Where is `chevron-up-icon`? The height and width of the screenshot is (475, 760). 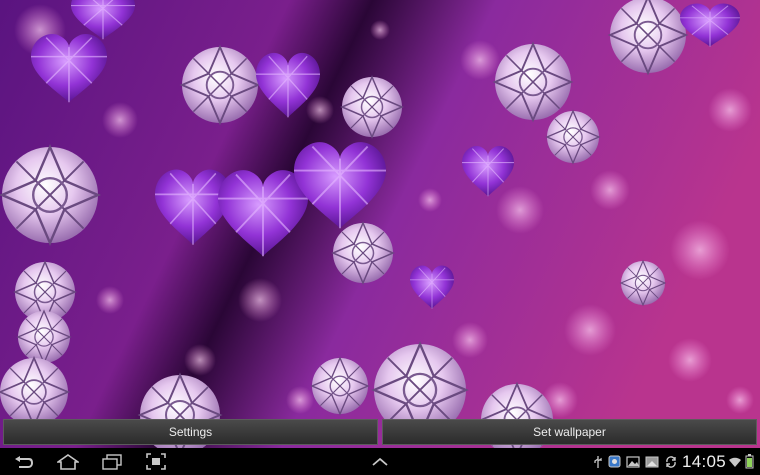 chevron-up-icon is located at coordinates (380, 461).